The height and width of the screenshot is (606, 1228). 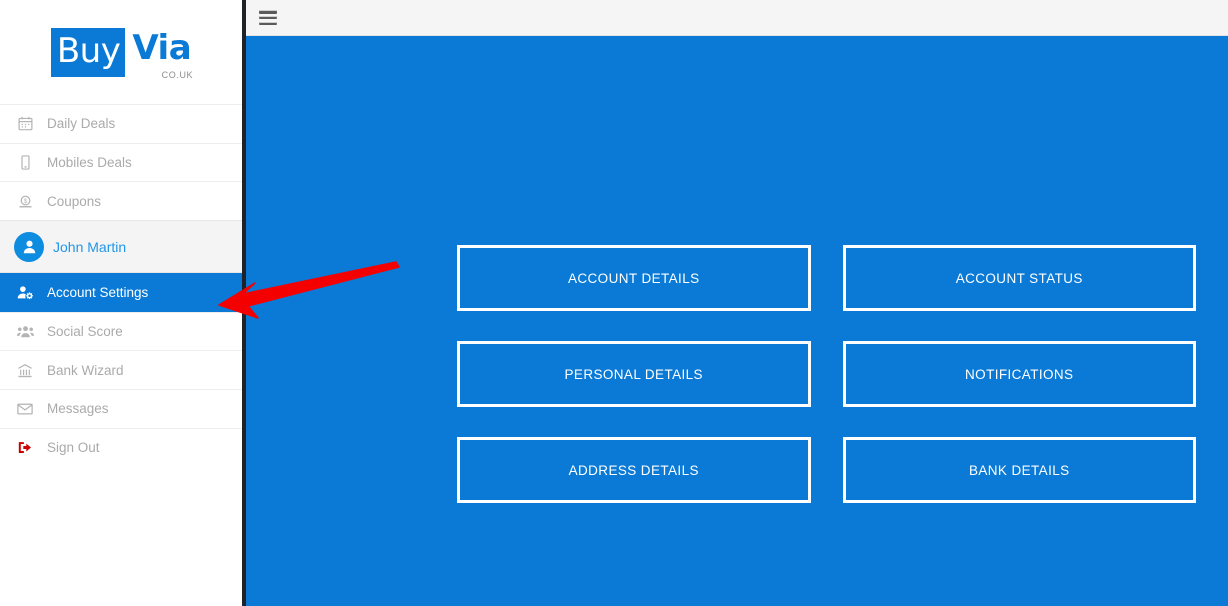 I want to click on tile-account-status: ACCOUNT STATUS, so click(x=1019, y=278).